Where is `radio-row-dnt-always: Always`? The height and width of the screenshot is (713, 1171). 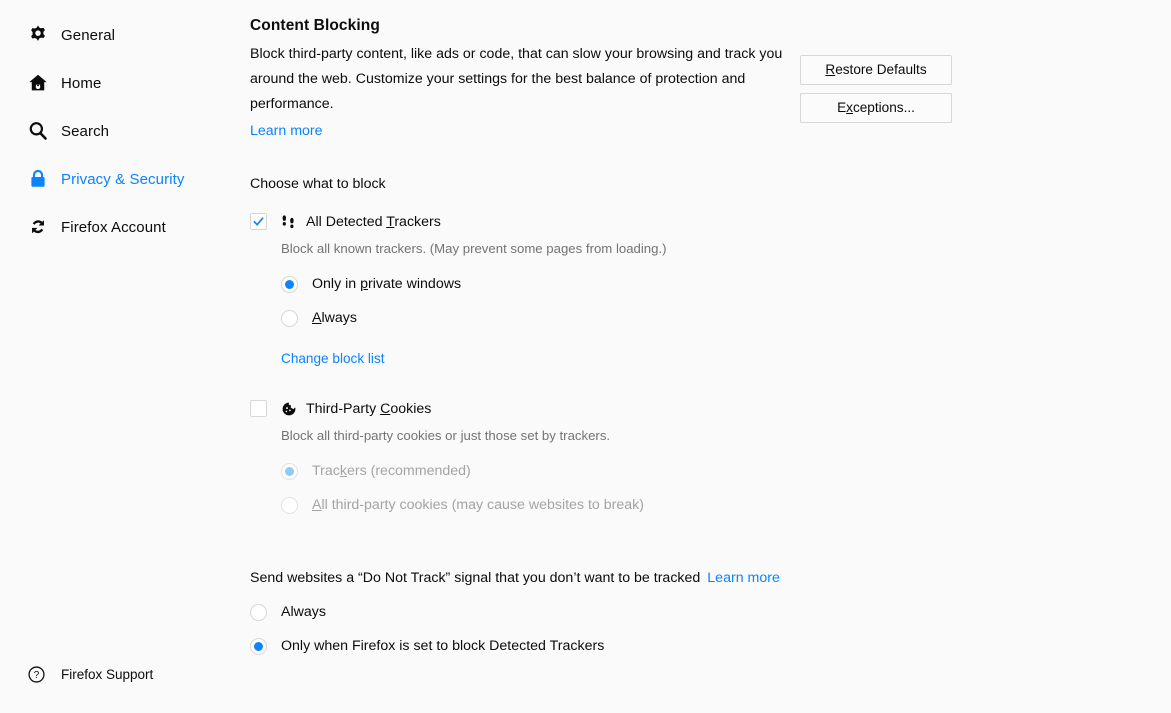
radio-row-dnt-always: Always is located at coordinates (710, 612).